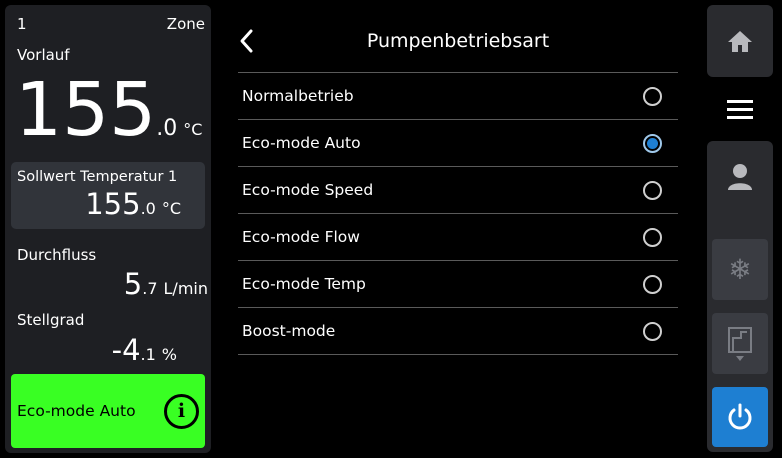 This screenshot has width=782, height=458. I want to click on home-icon, so click(740, 41).